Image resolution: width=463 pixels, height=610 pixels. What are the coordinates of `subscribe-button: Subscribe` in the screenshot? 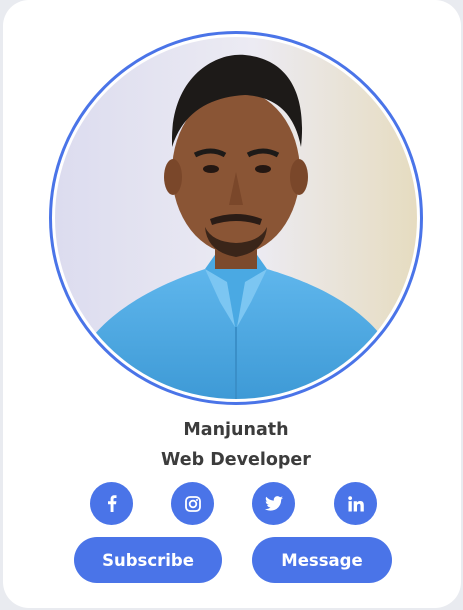 It's located at (148, 560).